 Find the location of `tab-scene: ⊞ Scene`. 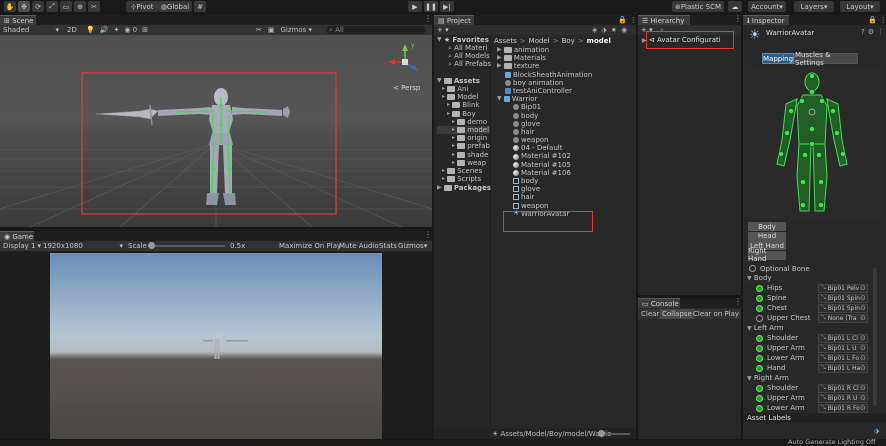

tab-scene: ⊞ Scene is located at coordinates (18, 20).